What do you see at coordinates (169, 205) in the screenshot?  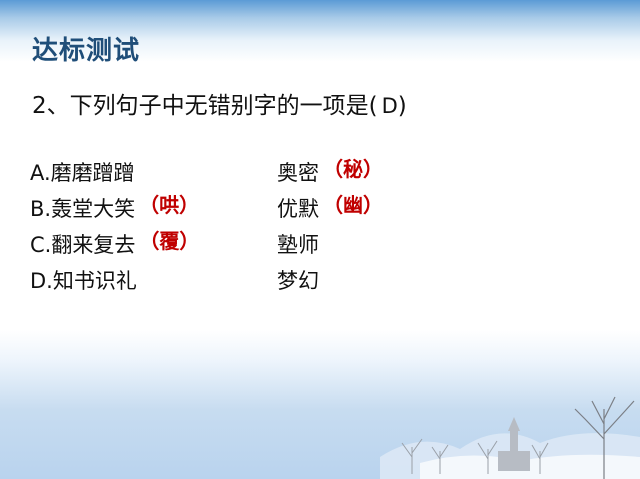 I see `correction-mark: （哄）` at bounding box center [169, 205].